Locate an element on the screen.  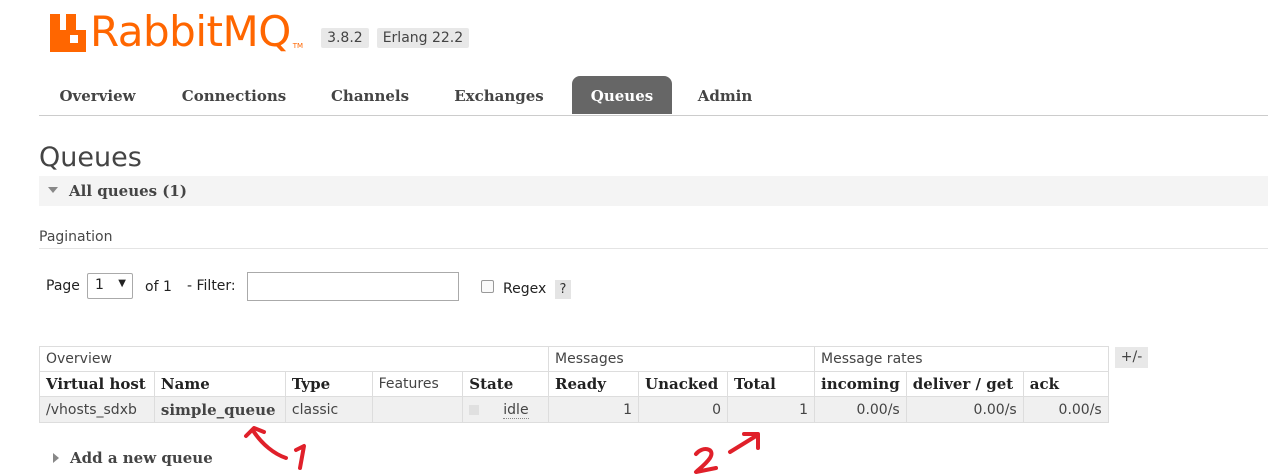
cell-queue-name-link: simple_queue is located at coordinates (219, 409).